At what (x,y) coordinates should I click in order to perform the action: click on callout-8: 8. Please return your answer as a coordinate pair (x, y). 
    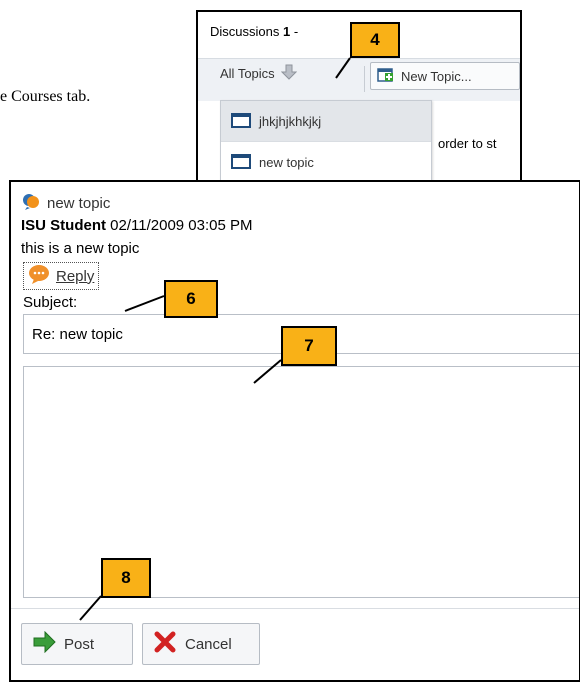
    Looking at the image, I should click on (126, 578).